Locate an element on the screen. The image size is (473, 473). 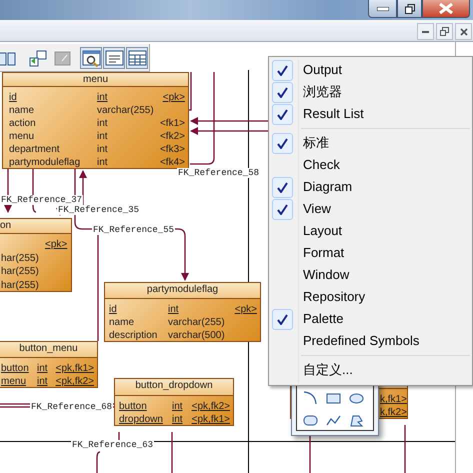
table-title: on is located at coordinates (6, 225).